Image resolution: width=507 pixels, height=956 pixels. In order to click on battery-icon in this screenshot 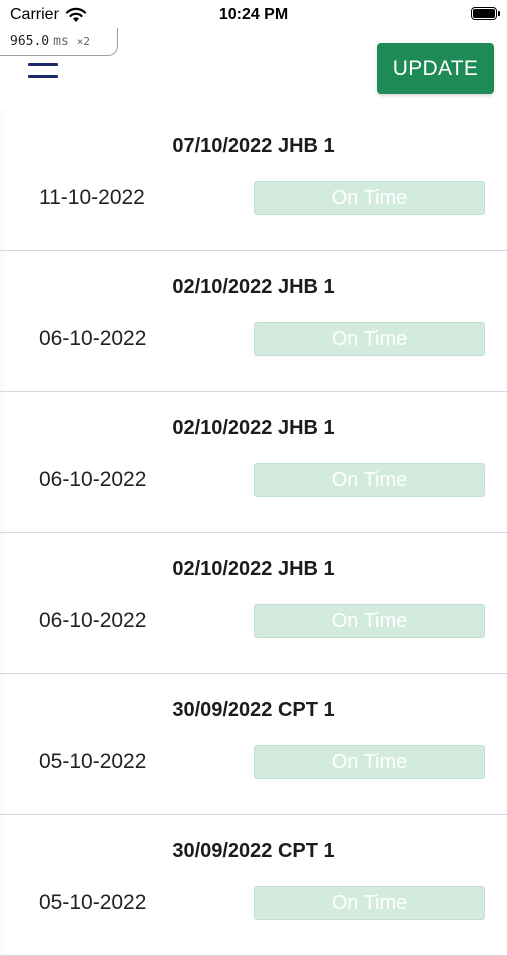, I will do `click(485, 13)`.